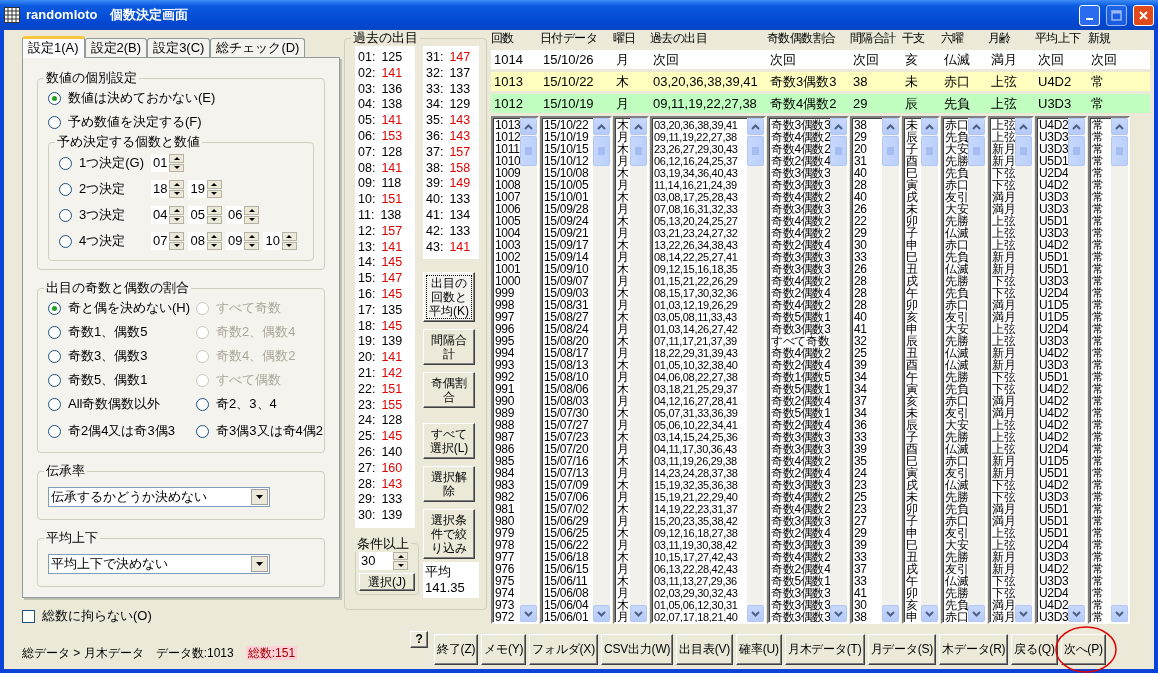 Image resolution: width=1158 pixels, height=673 pixels. I want to click on list-item: 15/08/24, so click(568, 329).